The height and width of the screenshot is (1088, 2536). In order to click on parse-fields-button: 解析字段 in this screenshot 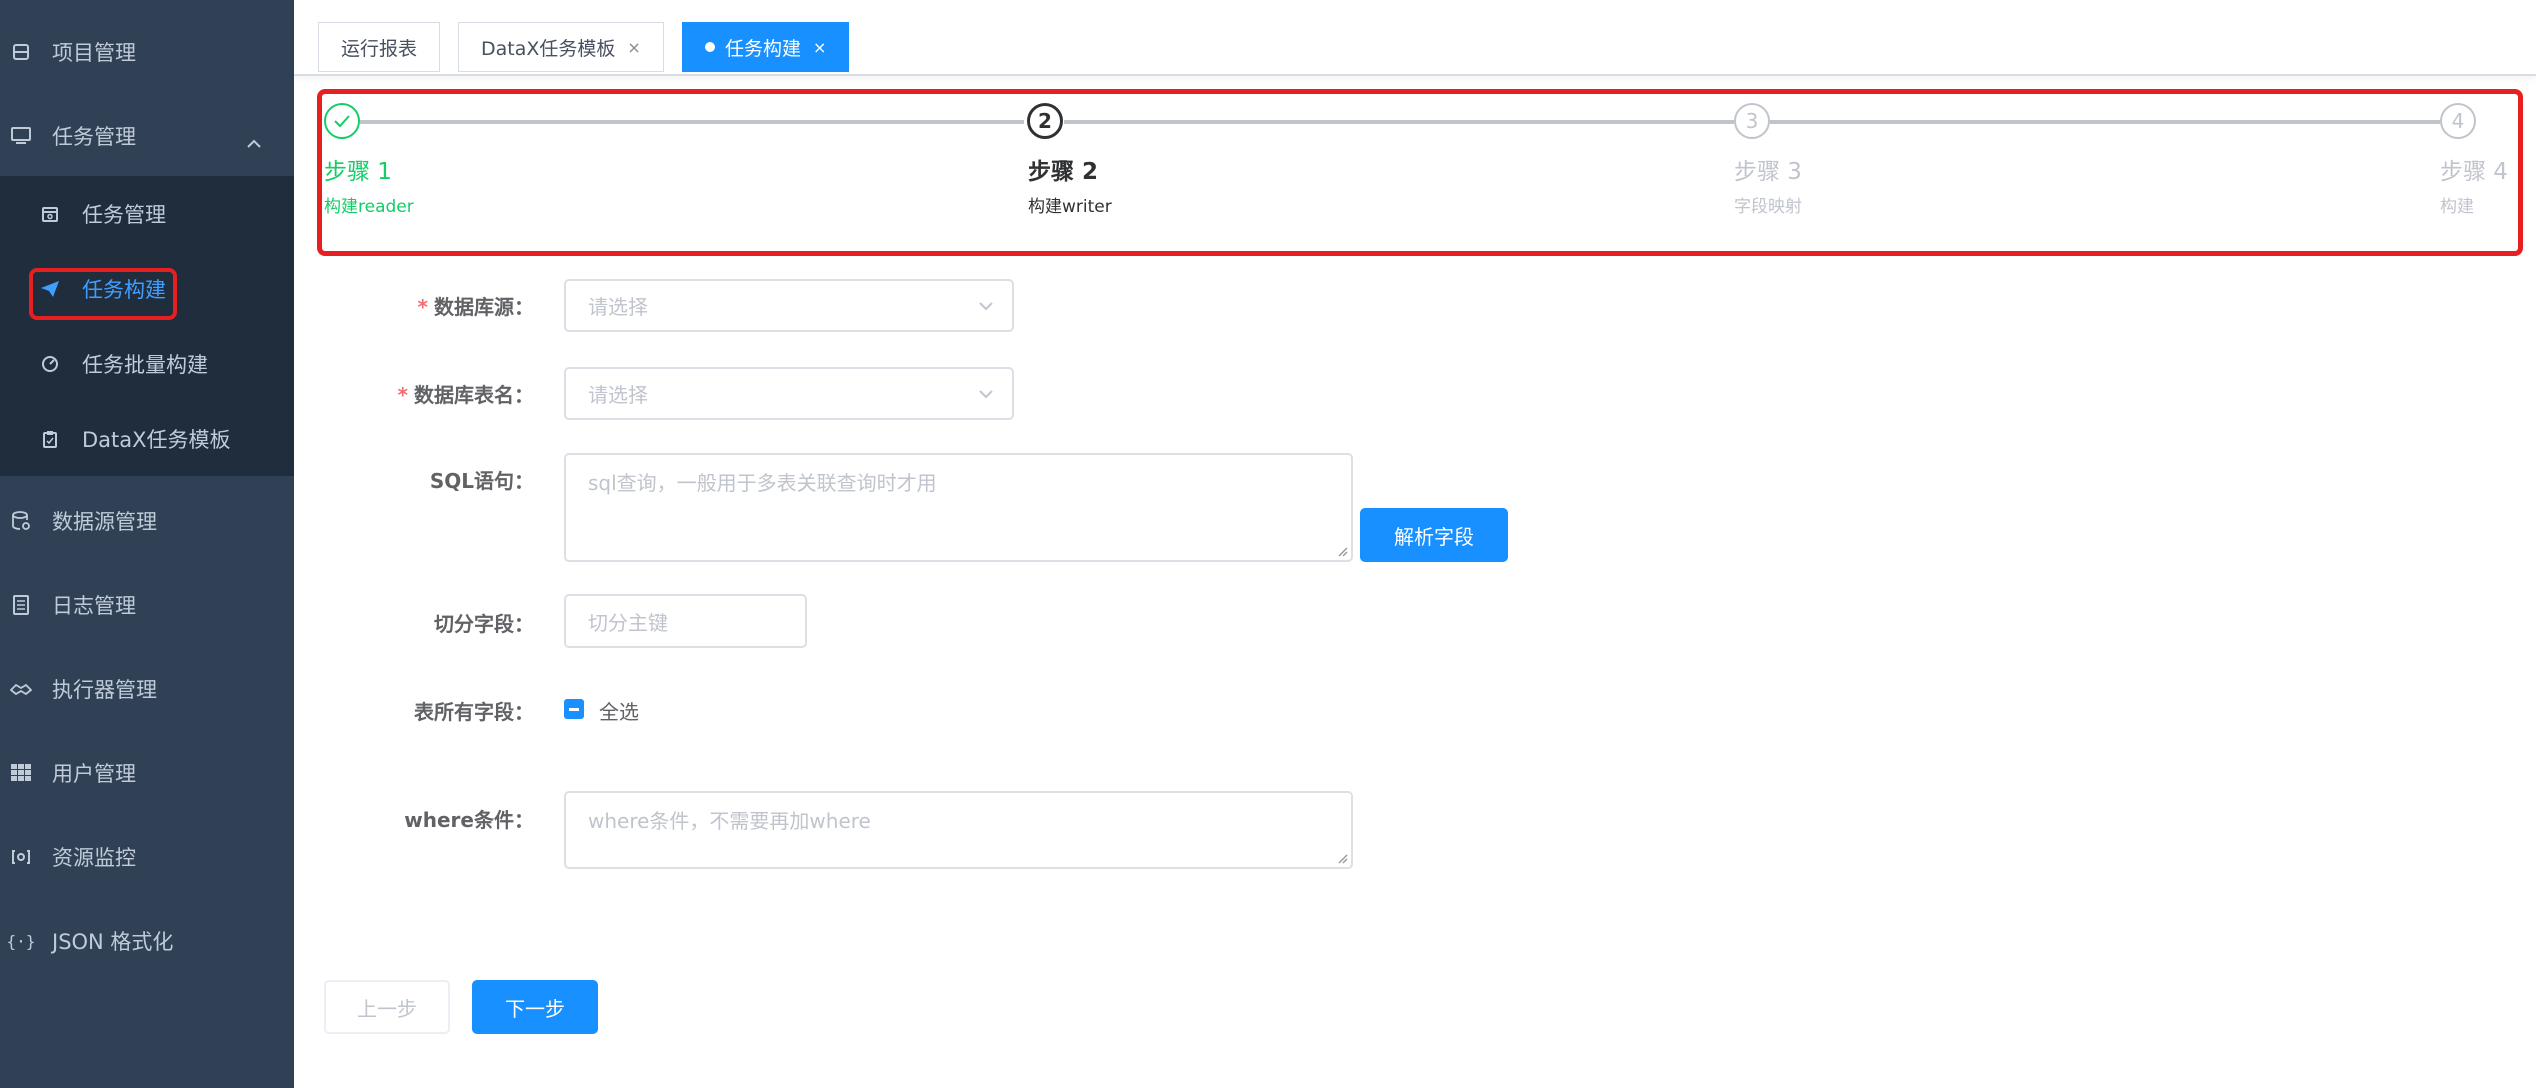, I will do `click(1434, 535)`.